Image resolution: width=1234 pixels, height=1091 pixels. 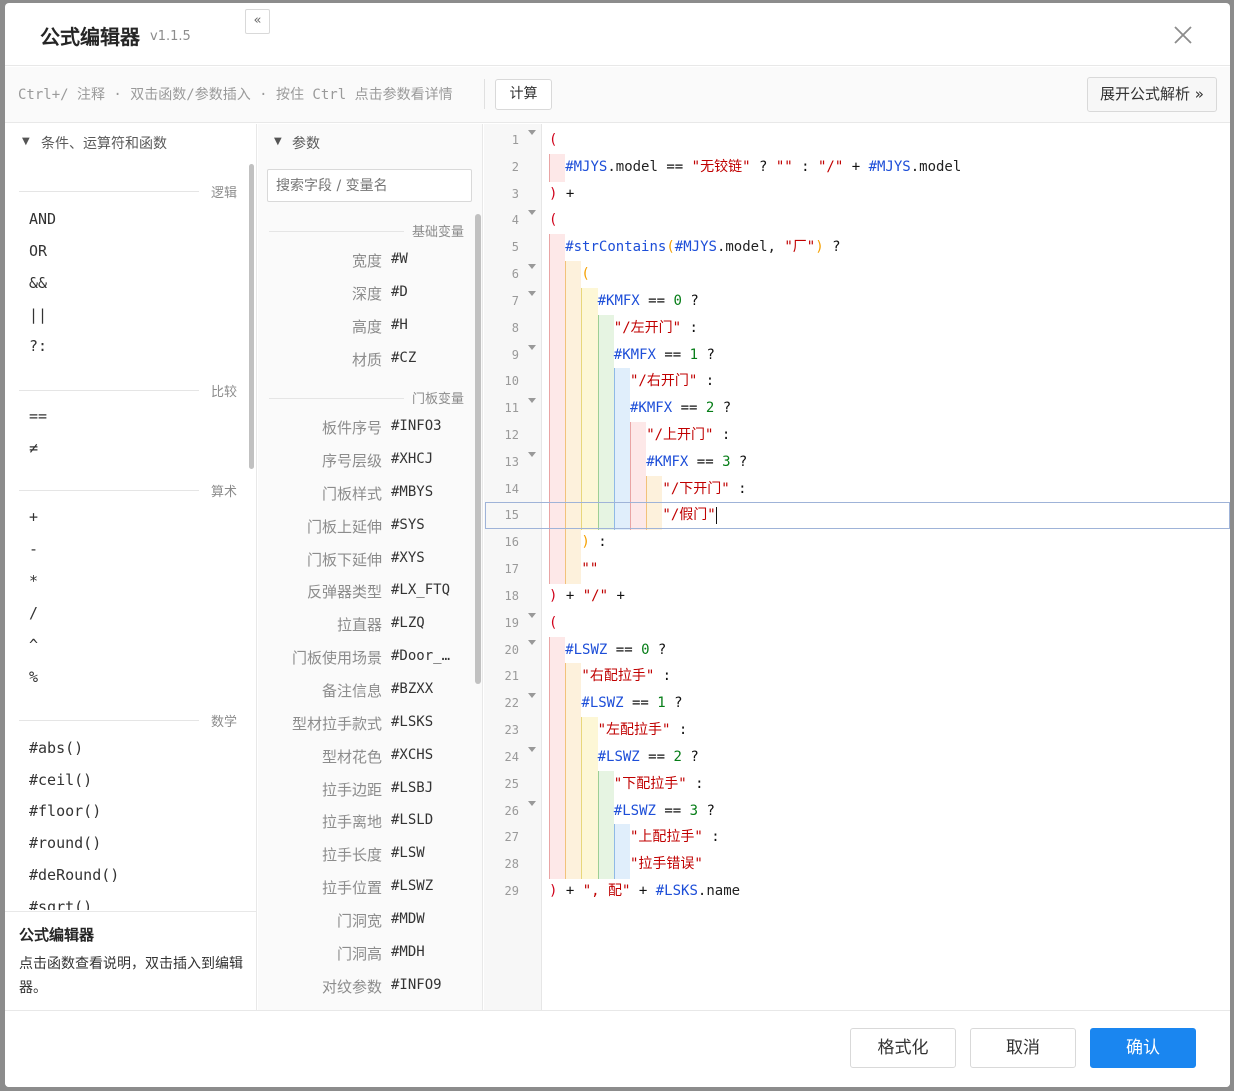 What do you see at coordinates (478, 449) in the screenshot?
I see `params-scrollbar` at bounding box center [478, 449].